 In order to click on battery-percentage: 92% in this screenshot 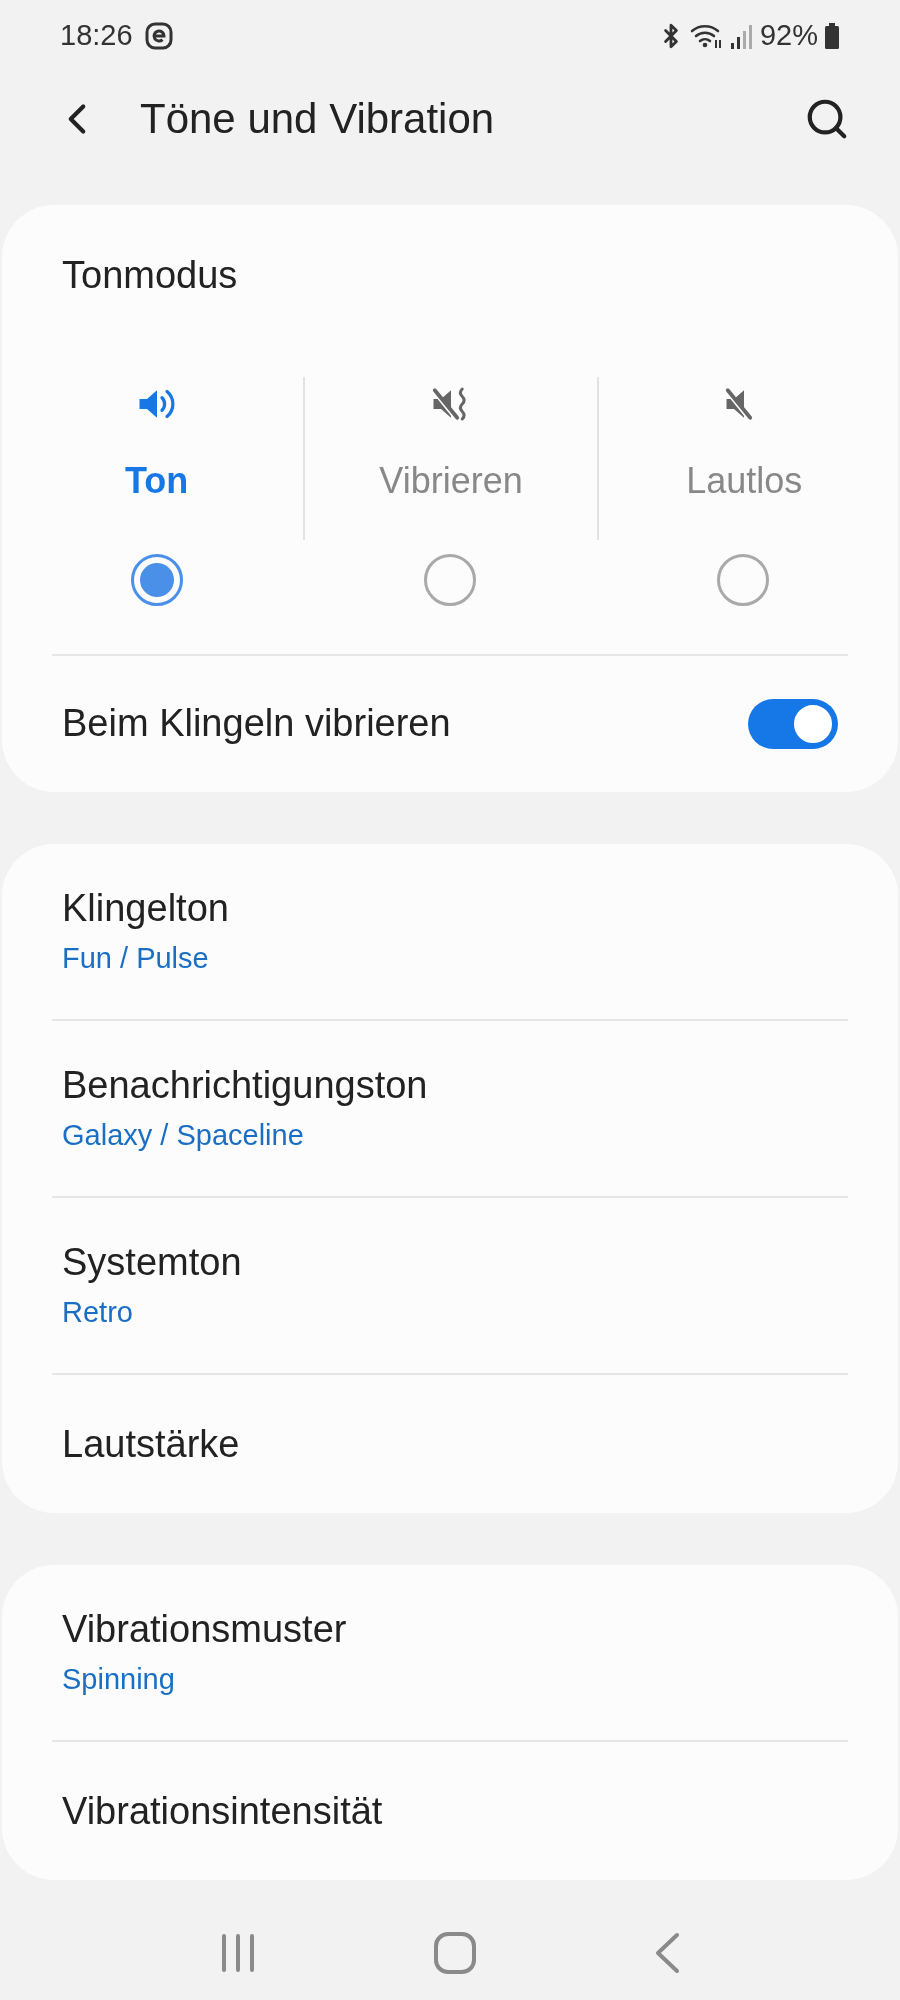, I will do `click(788, 35)`.